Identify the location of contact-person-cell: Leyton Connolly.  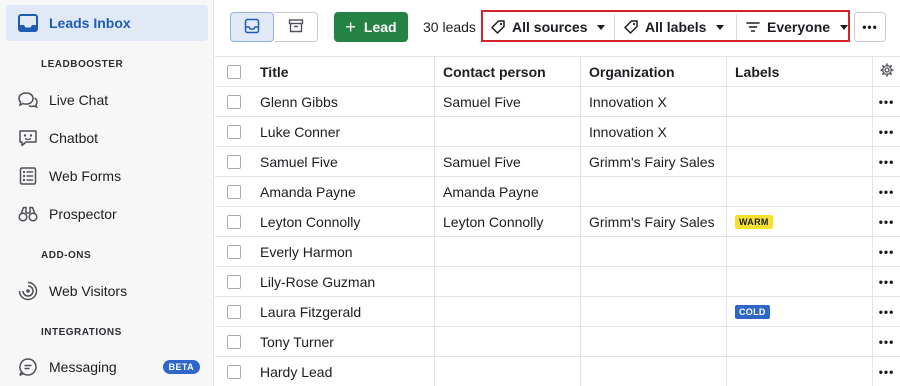
(508, 221).